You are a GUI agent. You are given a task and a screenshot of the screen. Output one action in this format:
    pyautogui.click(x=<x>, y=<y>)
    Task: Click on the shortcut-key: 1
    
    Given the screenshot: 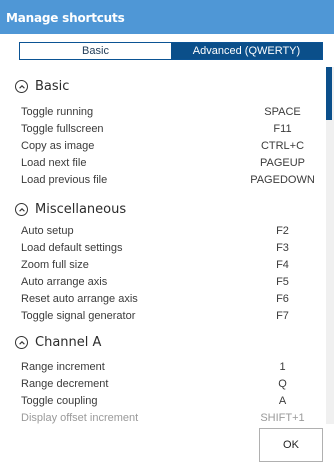 What is the action you would take?
    pyautogui.click(x=282, y=367)
    